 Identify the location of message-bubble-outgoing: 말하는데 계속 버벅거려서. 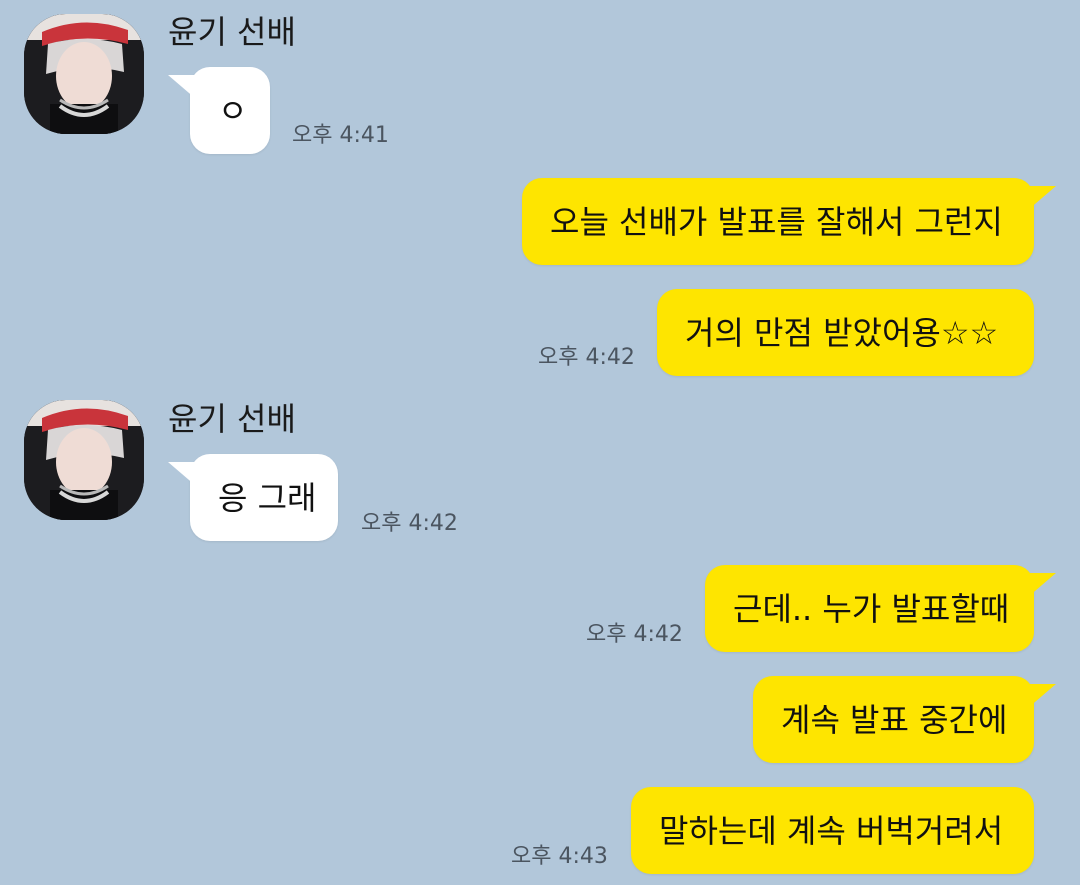
(832, 830).